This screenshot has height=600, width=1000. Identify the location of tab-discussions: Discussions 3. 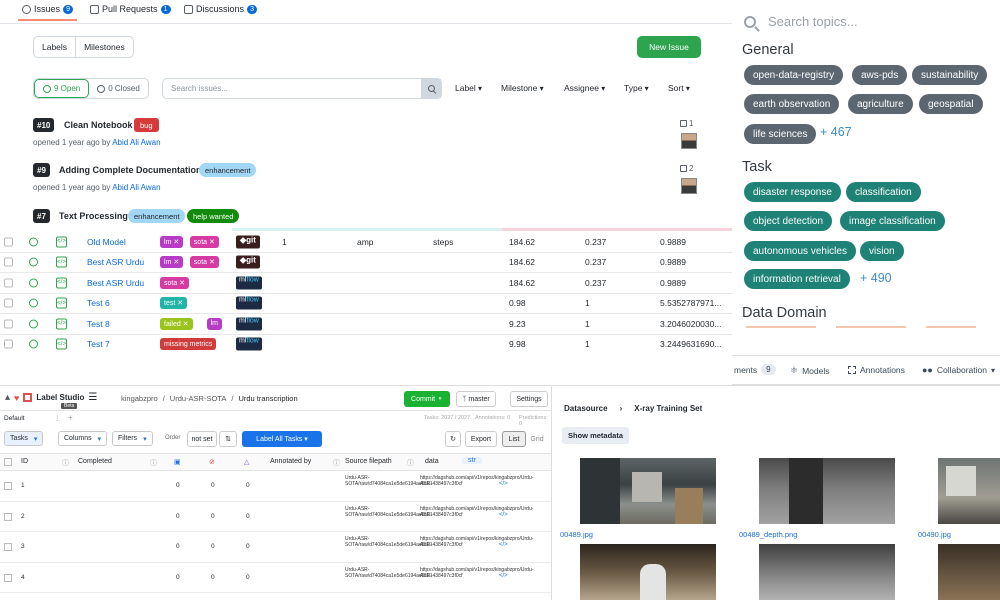
(221, 9).